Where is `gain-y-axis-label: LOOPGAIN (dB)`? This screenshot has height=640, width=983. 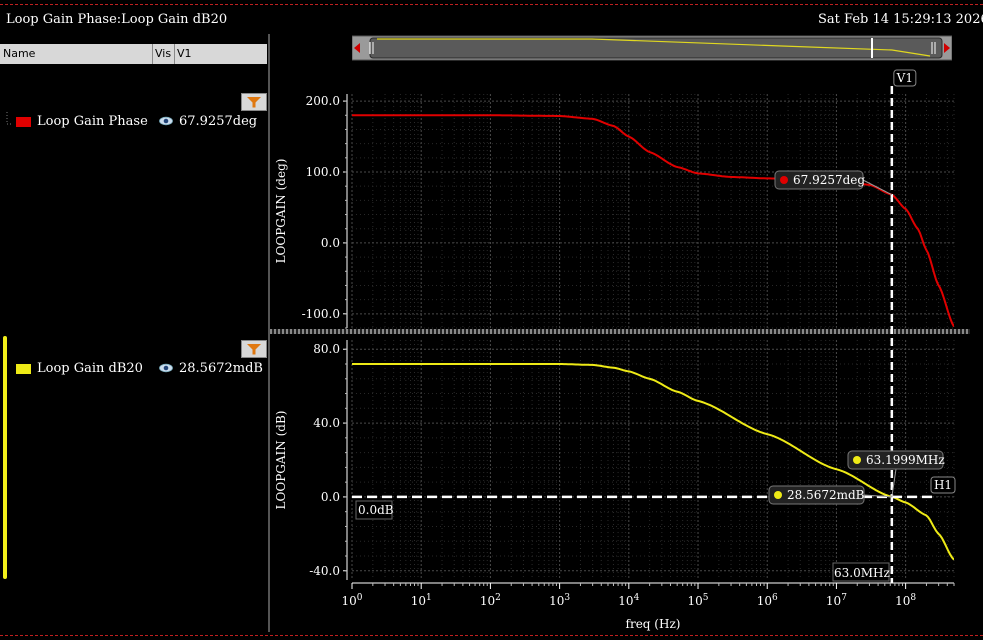 gain-y-axis-label: LOOPGAIN (dB) is located at coordinates (281, 460).